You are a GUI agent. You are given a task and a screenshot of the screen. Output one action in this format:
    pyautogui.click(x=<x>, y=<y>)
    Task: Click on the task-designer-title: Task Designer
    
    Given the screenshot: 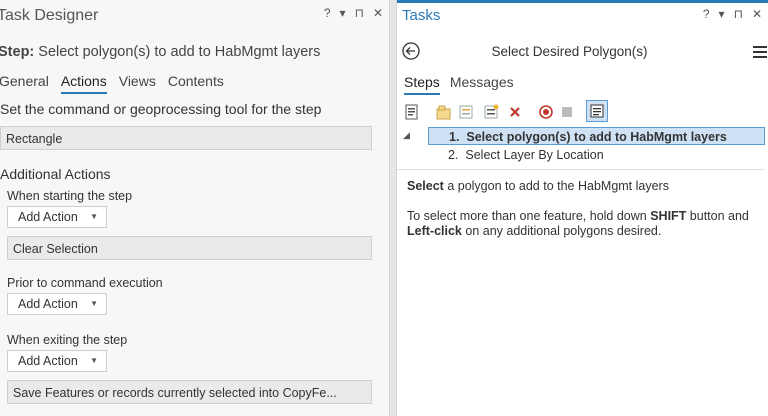 What is the action you would take?
    pyautogui.click(x=49, y=15)
    